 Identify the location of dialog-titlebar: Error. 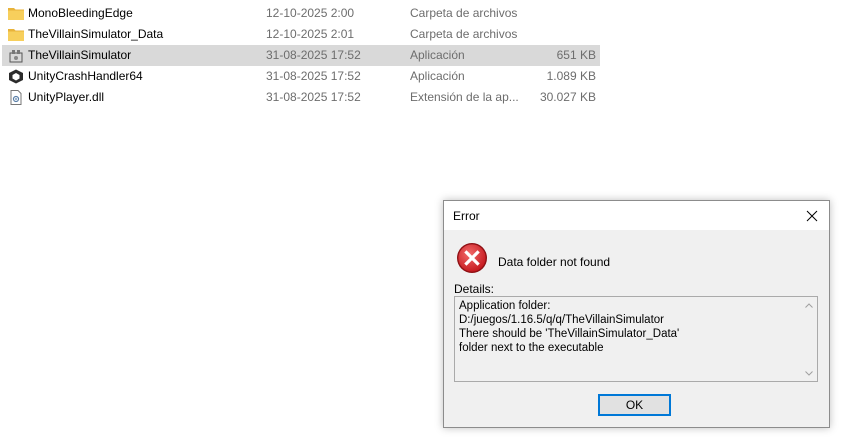
(636, 215).